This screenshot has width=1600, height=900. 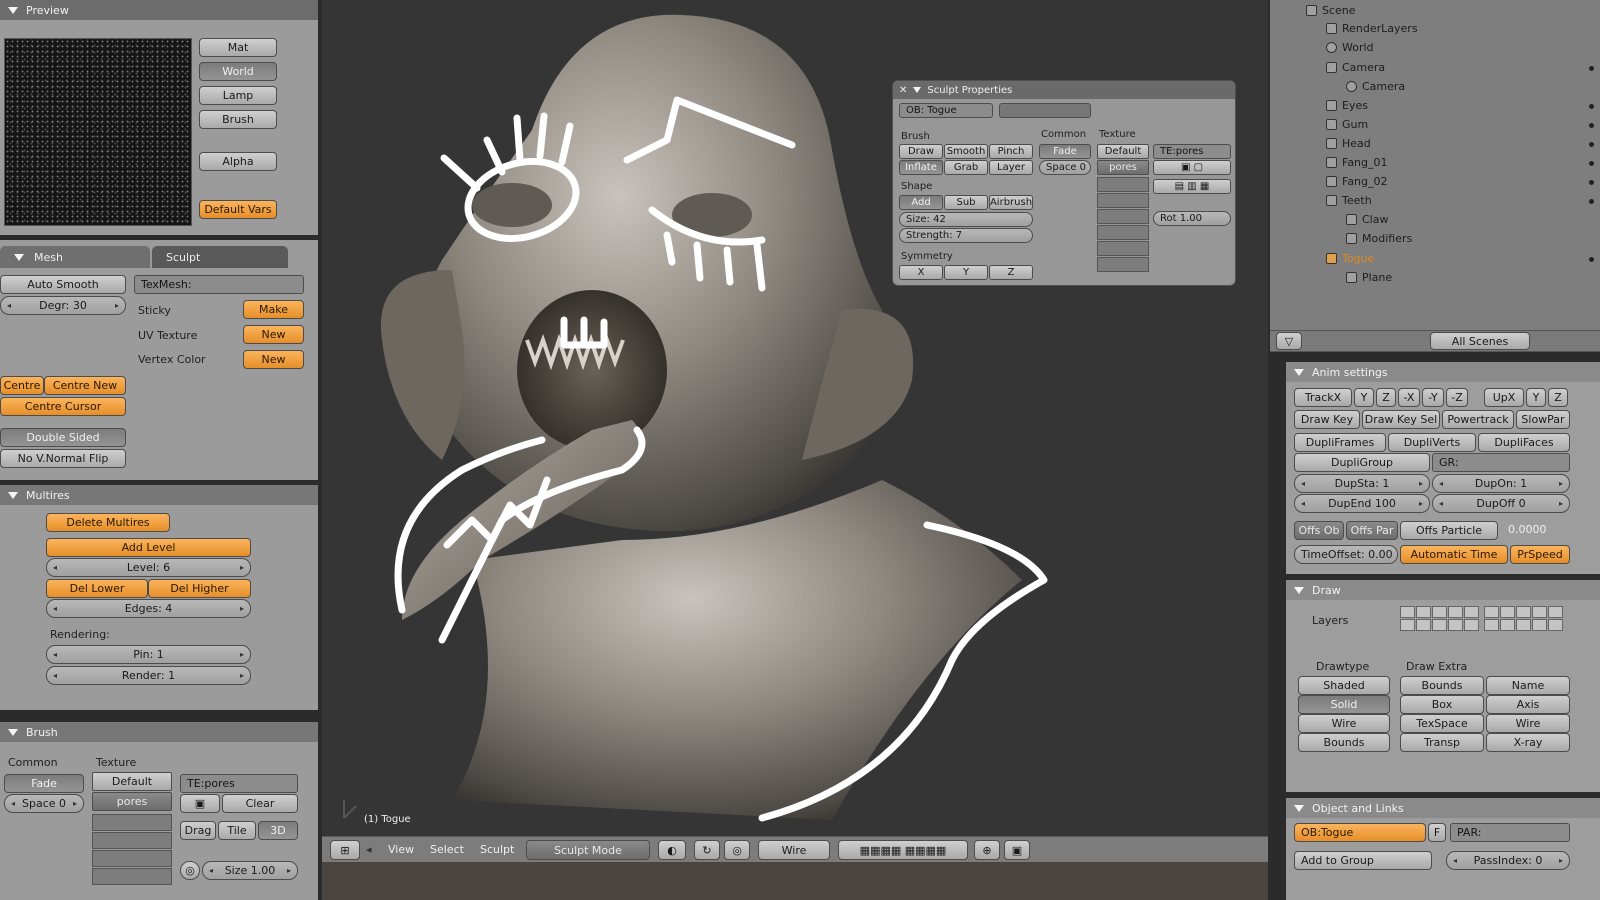 I want to click on sculpt-texture-clear-button: ▣ ▢, so click(x=1192, y=167).